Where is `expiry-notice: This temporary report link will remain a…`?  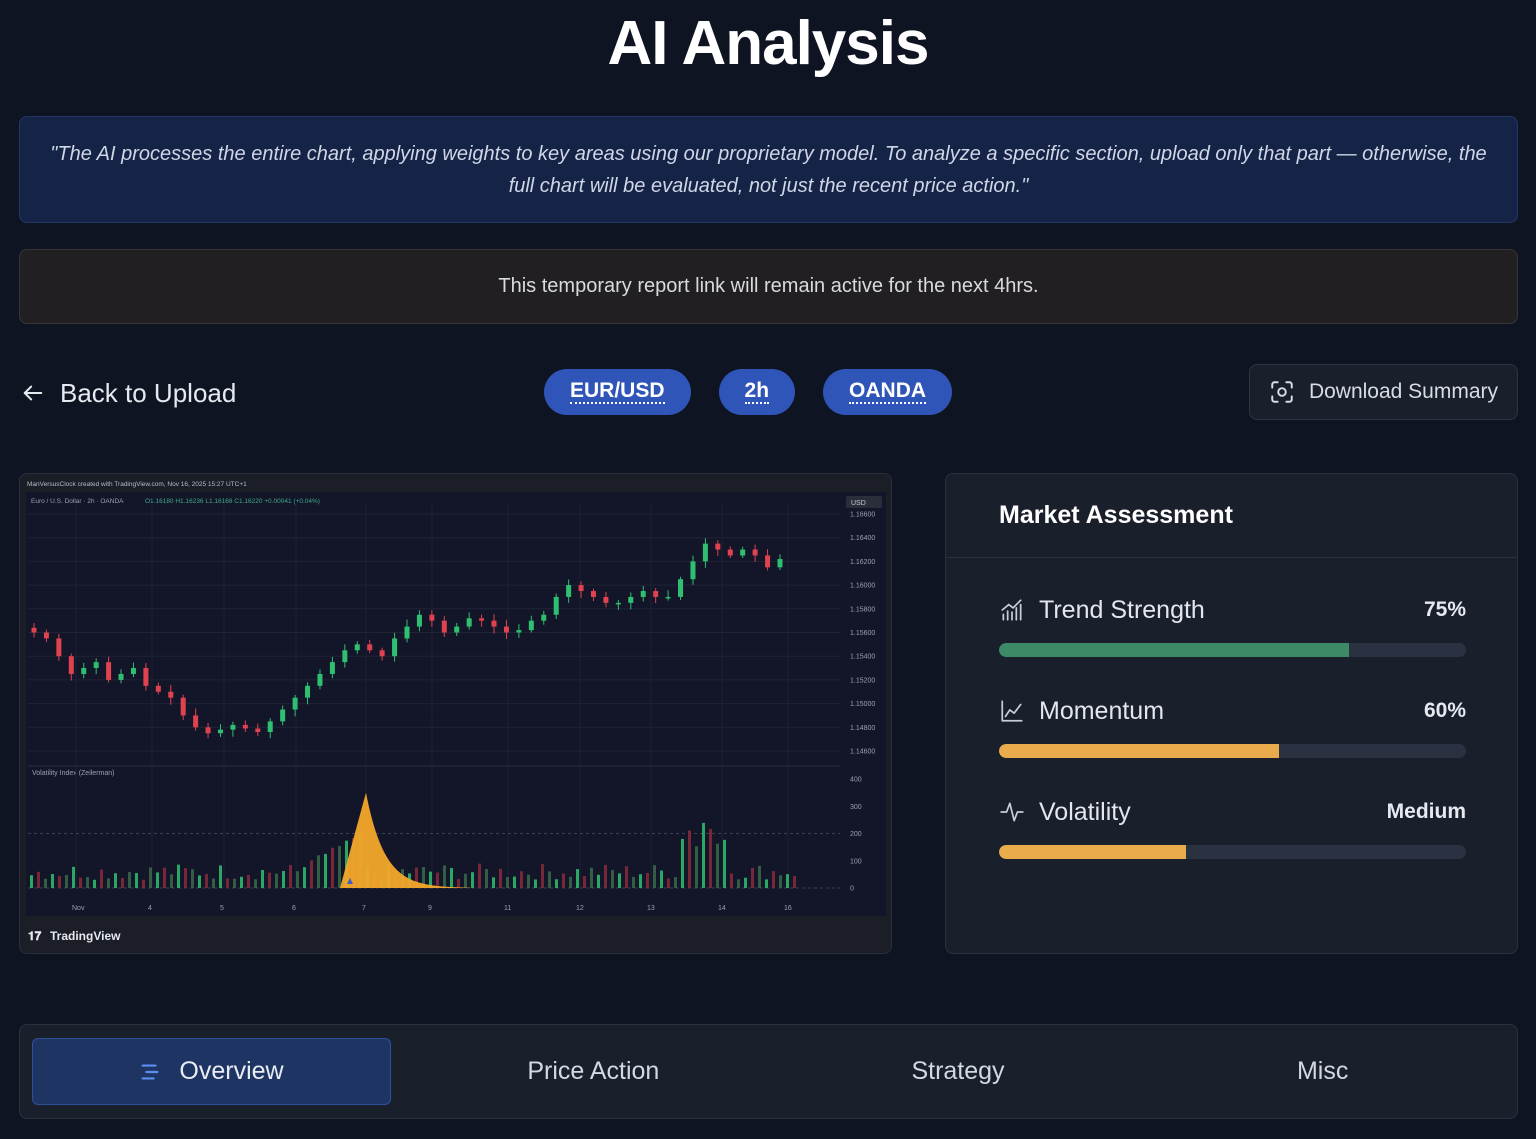 expiry-notice: This temporary report link will remain a… is located at coordinates (768, 286).